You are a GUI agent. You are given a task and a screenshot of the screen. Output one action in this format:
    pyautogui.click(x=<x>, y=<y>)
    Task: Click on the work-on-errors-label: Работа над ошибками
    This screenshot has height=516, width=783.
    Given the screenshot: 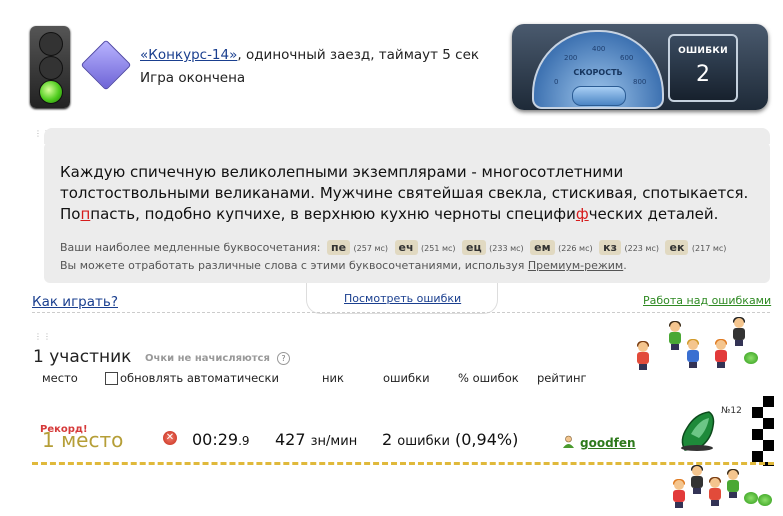 What is the action you would take?
    pyautogui.click(x=707, y=300)
    